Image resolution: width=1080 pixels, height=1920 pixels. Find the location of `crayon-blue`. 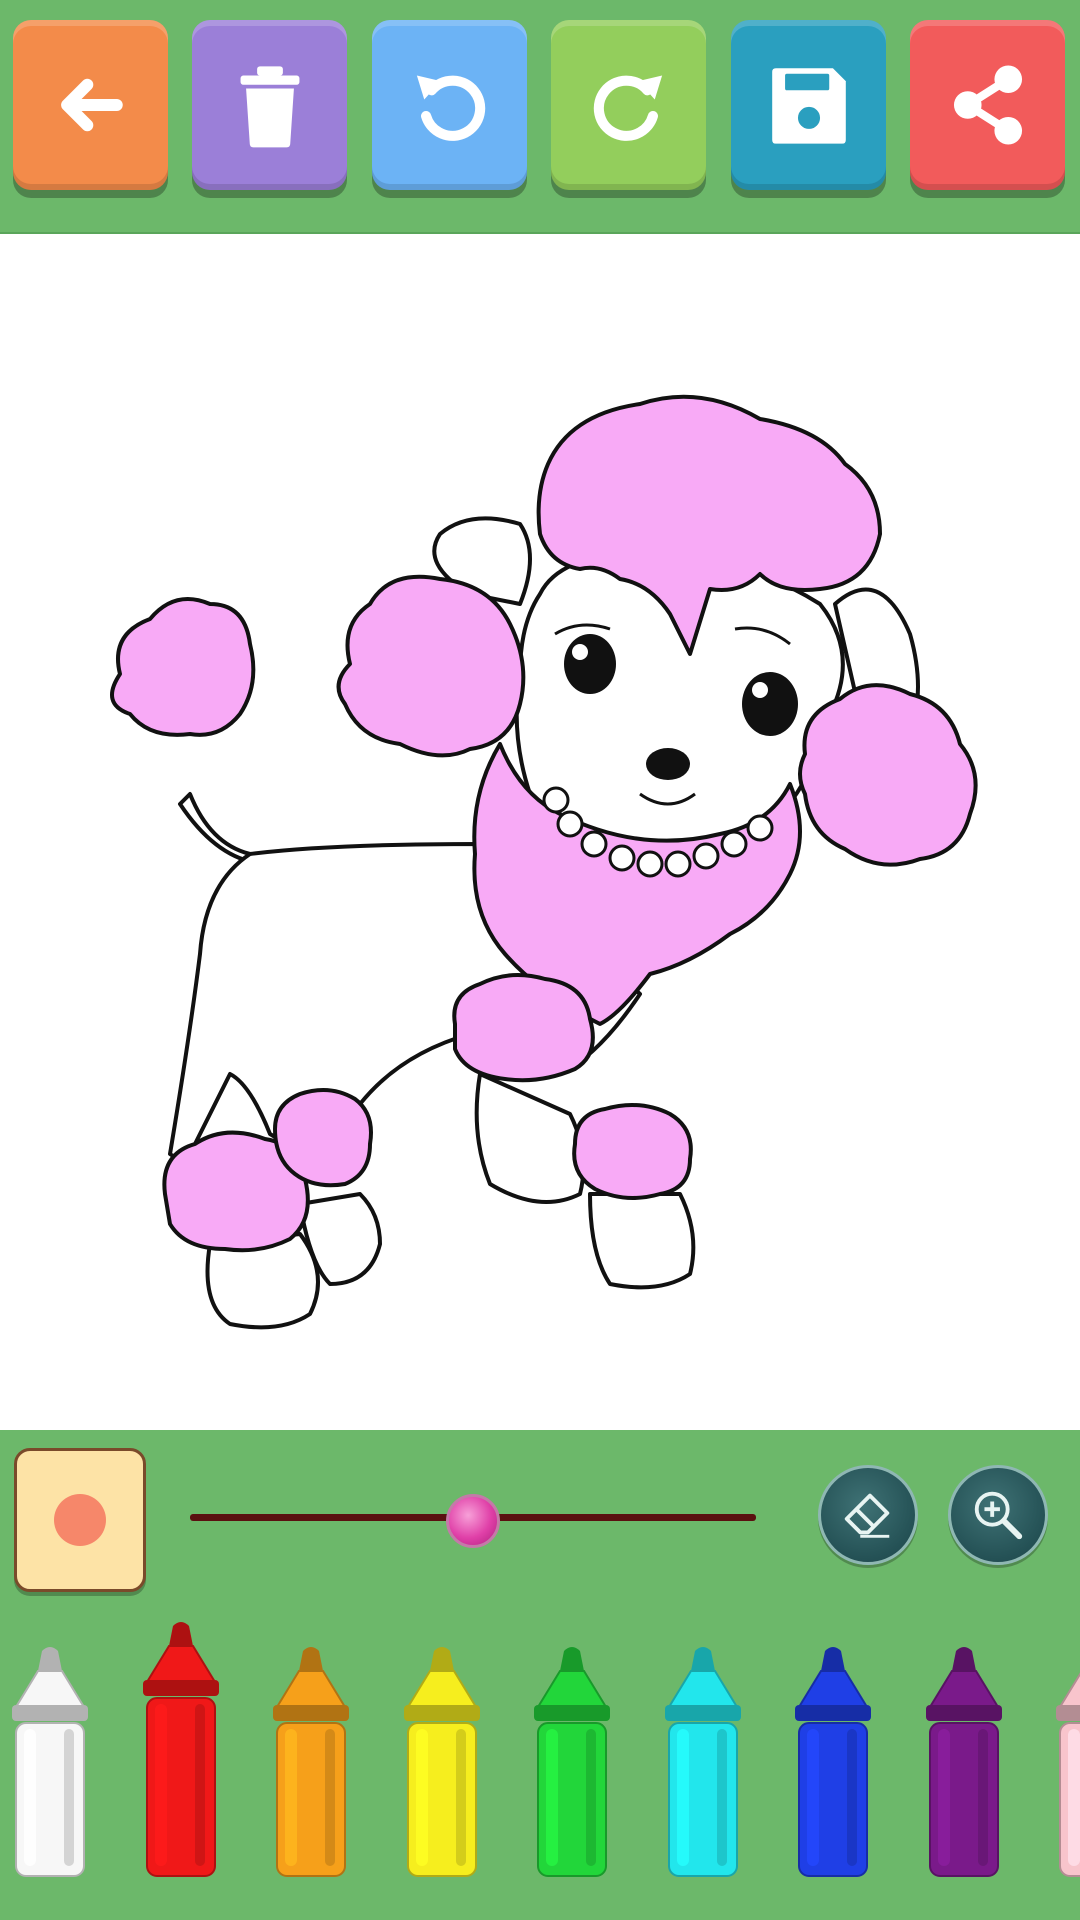

crayon-blue is located at coordinates (833, 1761).